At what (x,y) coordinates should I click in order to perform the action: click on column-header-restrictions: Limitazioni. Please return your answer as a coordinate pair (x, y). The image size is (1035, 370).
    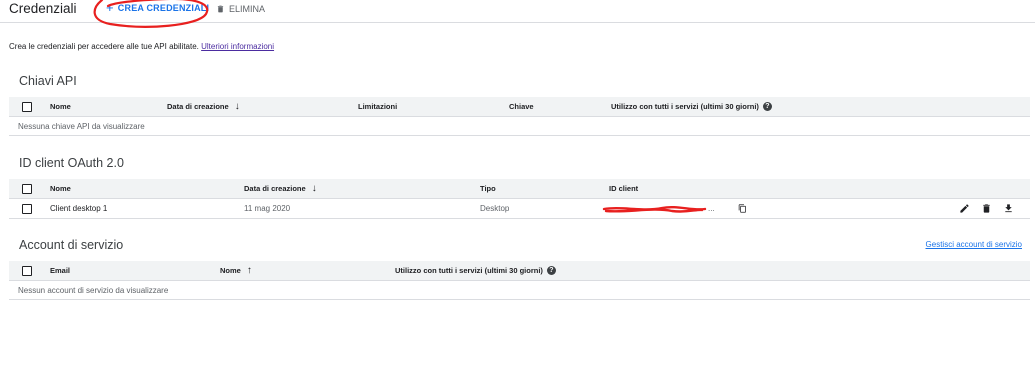
    Looking at the image, I should click on (378, 106).